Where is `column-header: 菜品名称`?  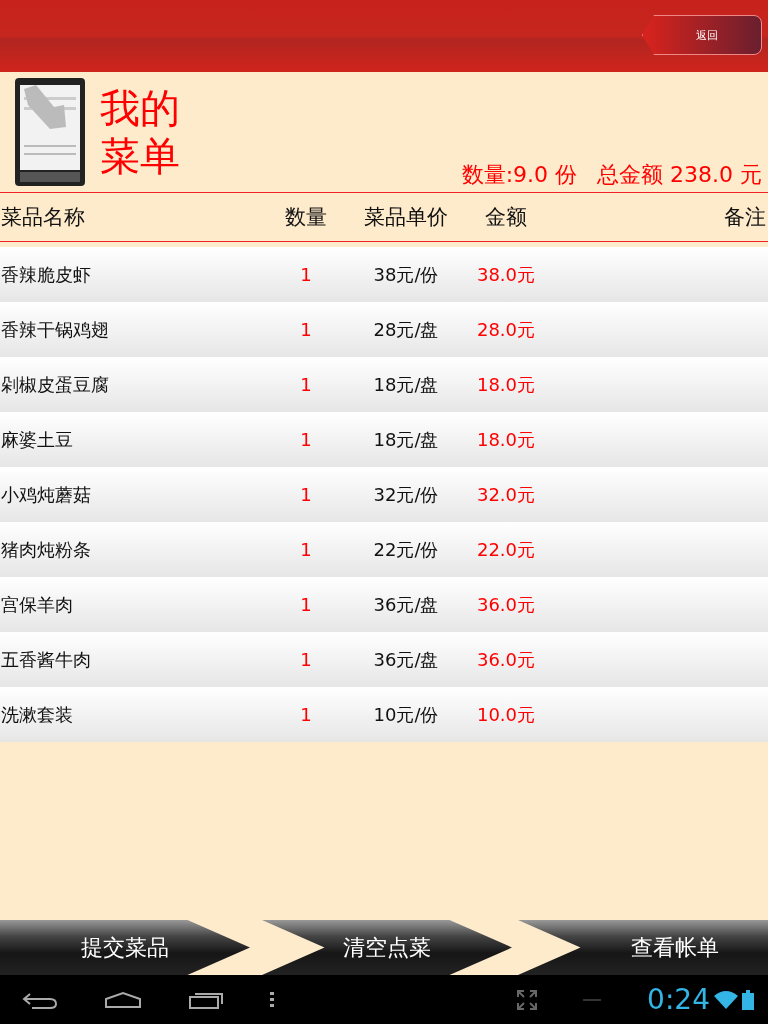 column-header: 菜品名称 is located at coordinates (43, 217).